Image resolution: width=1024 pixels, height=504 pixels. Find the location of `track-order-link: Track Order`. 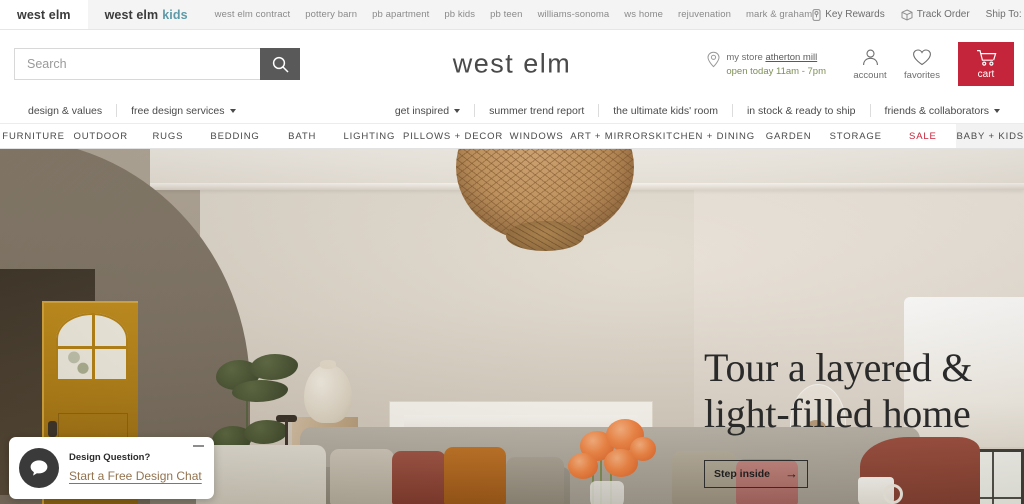

track-order-link: Track Order is located at coordinates (935, 14).